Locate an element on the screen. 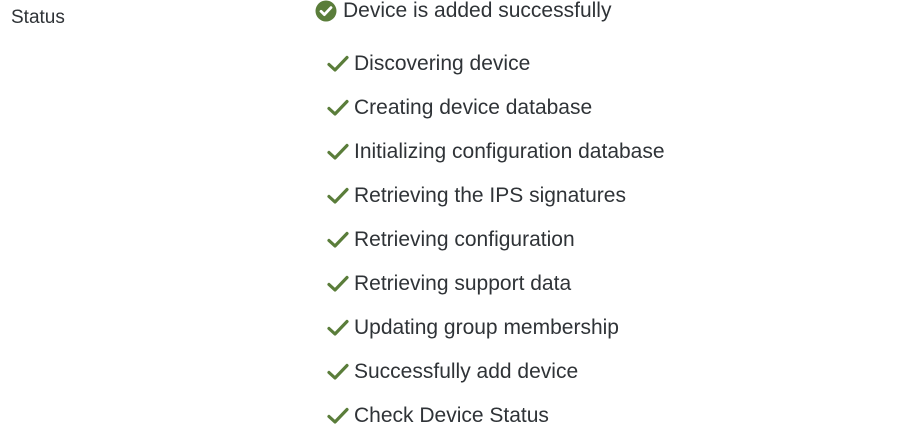 The width and height of the screenshot is (901, 440). status-step-label: Retrieving the IPS signatures is located at coordinates (490, 195).